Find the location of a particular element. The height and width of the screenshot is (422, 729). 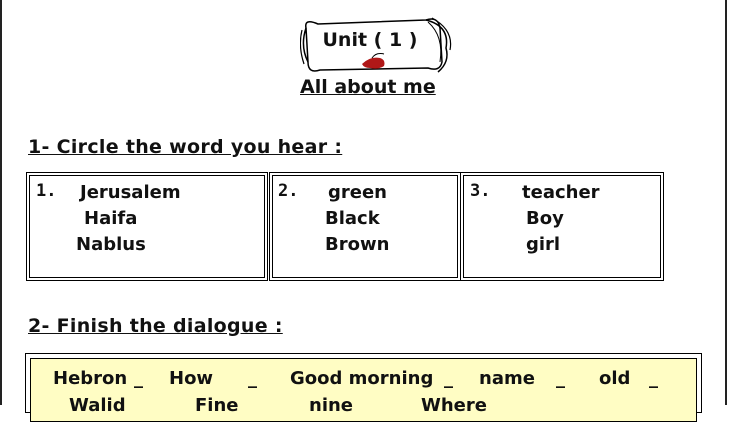

section-2-title: 2- Finish the dialogue : is located at coordinates (155, 326).